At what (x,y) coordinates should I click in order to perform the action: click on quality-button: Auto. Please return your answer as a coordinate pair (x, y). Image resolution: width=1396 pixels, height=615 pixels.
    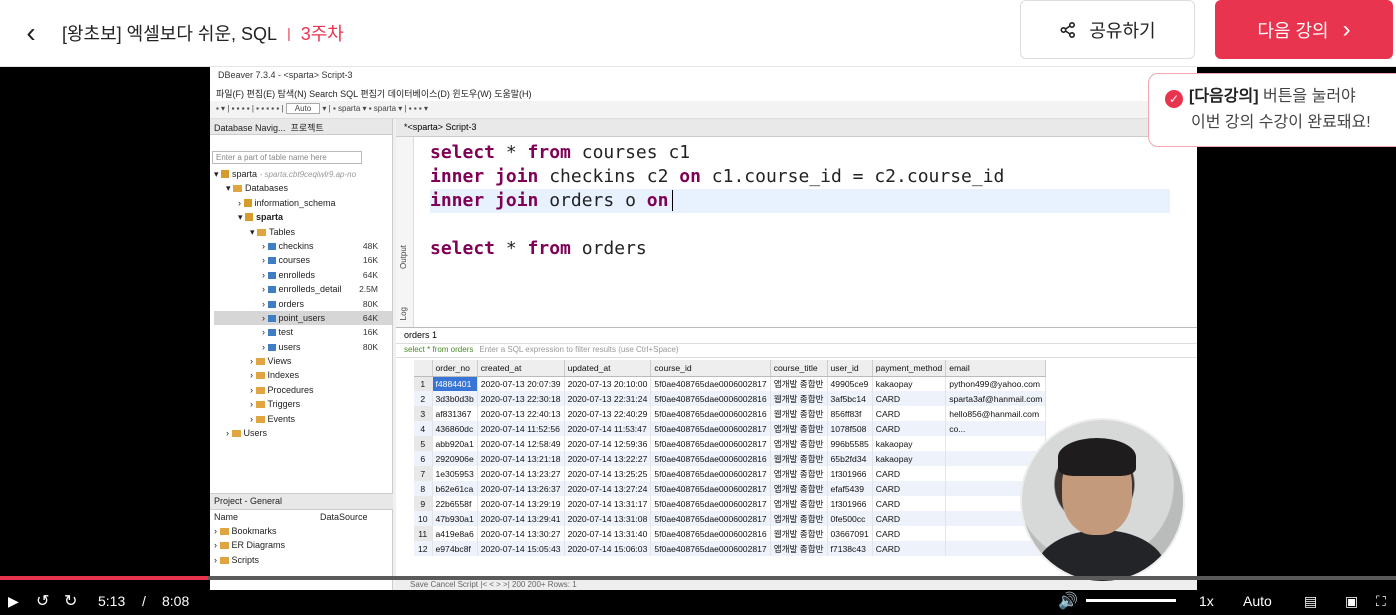
    Looking at the image, I should click on (1257, 601).